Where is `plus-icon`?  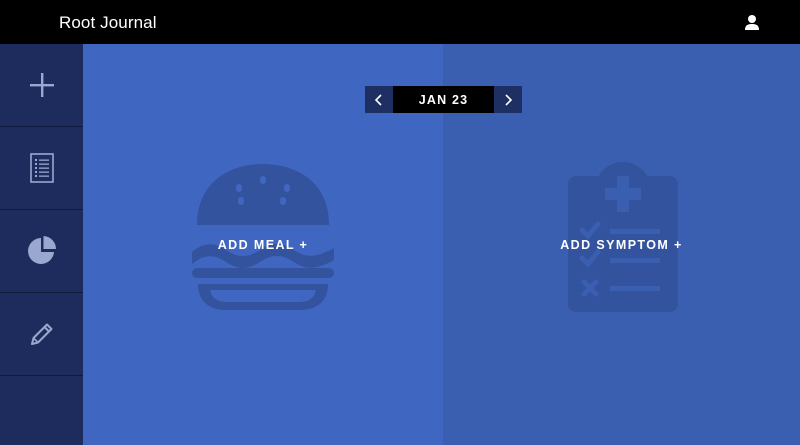 plus-icon is located at coordinates (41, 85).